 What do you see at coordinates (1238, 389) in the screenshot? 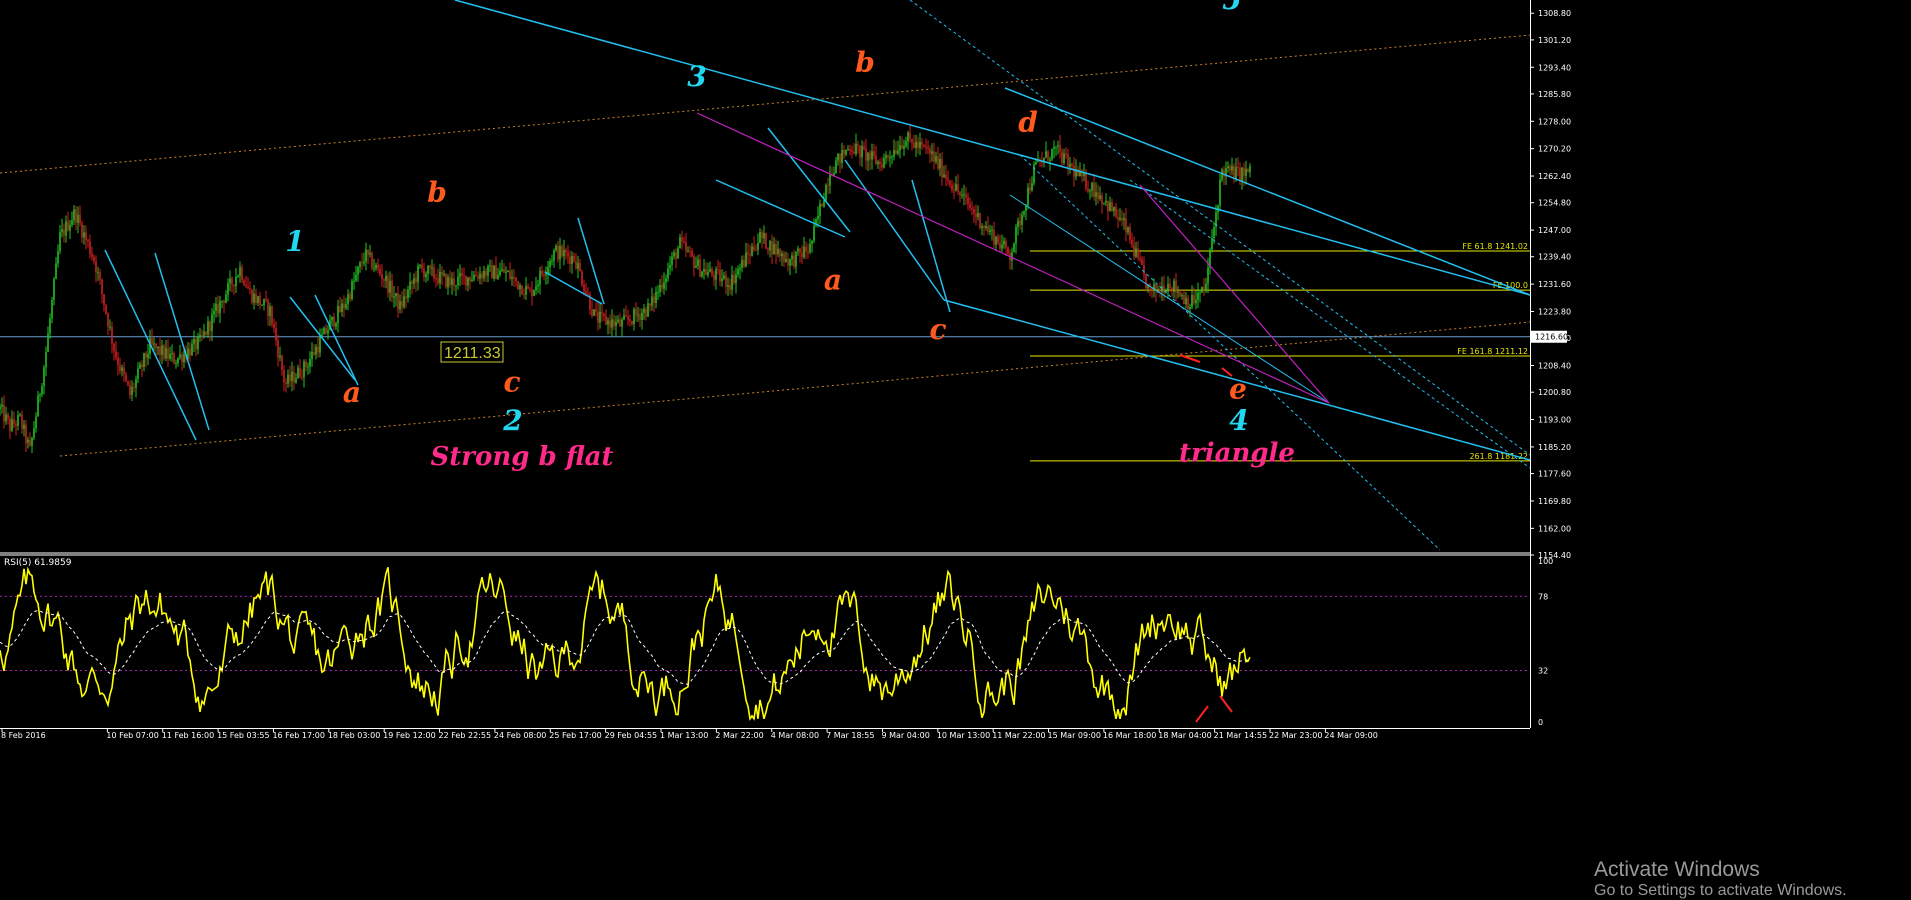
I see `wave-label: e` at bounding box center [1238, 389].